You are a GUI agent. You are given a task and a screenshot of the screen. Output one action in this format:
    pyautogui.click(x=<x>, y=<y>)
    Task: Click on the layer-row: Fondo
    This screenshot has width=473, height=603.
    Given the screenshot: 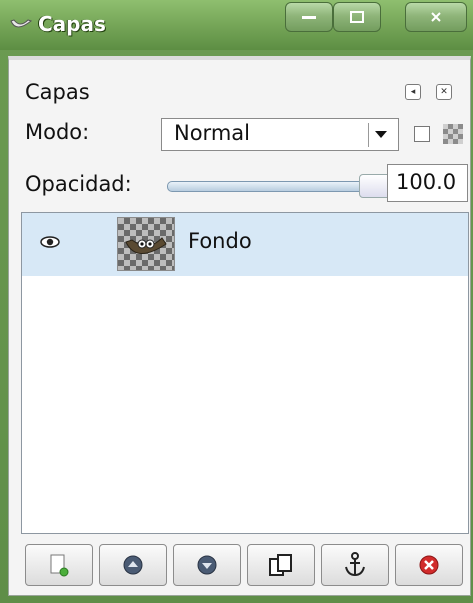 What is the action you would take?
    pyautogui.click(x=245, y=244)
    